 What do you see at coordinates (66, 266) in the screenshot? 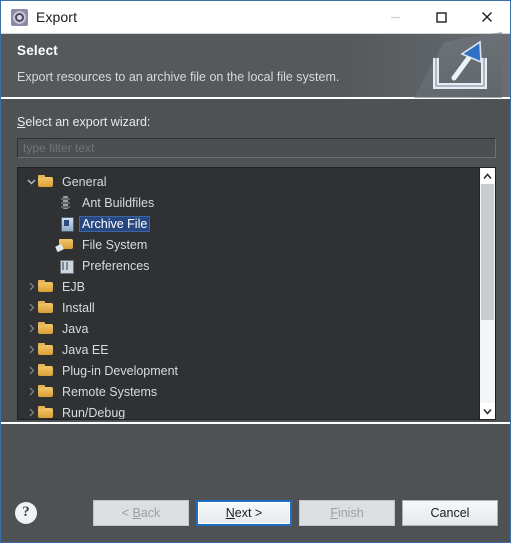
I see `preferences-icon` at bounding box center [66, 266].